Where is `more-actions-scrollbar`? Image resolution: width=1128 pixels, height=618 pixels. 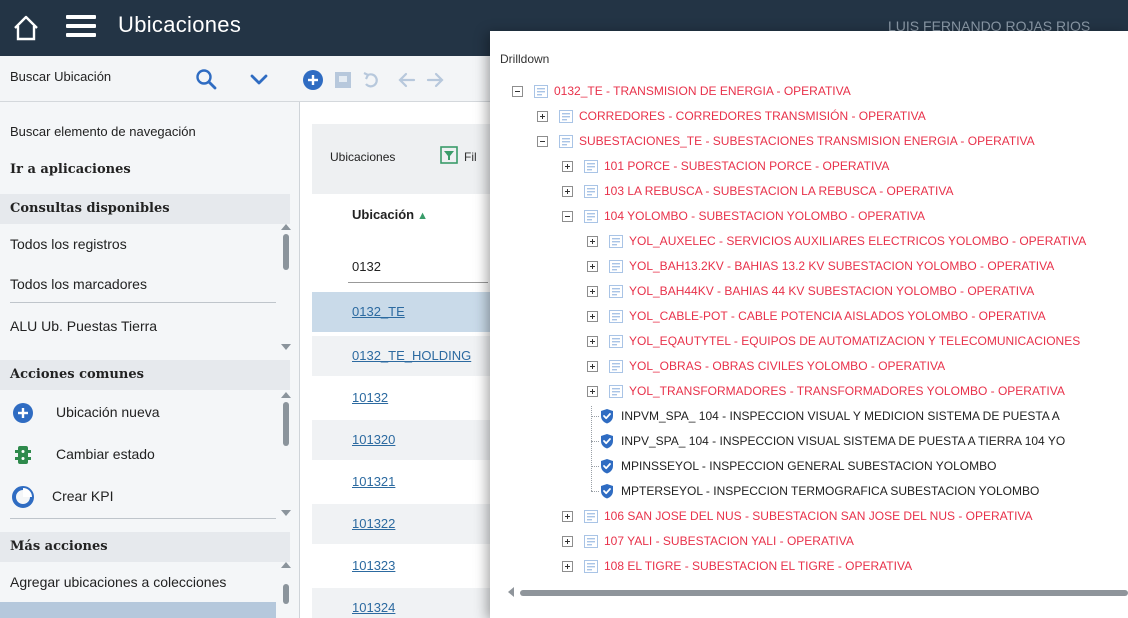
more-actions-scrollbar is located at coordinates (286, 594).